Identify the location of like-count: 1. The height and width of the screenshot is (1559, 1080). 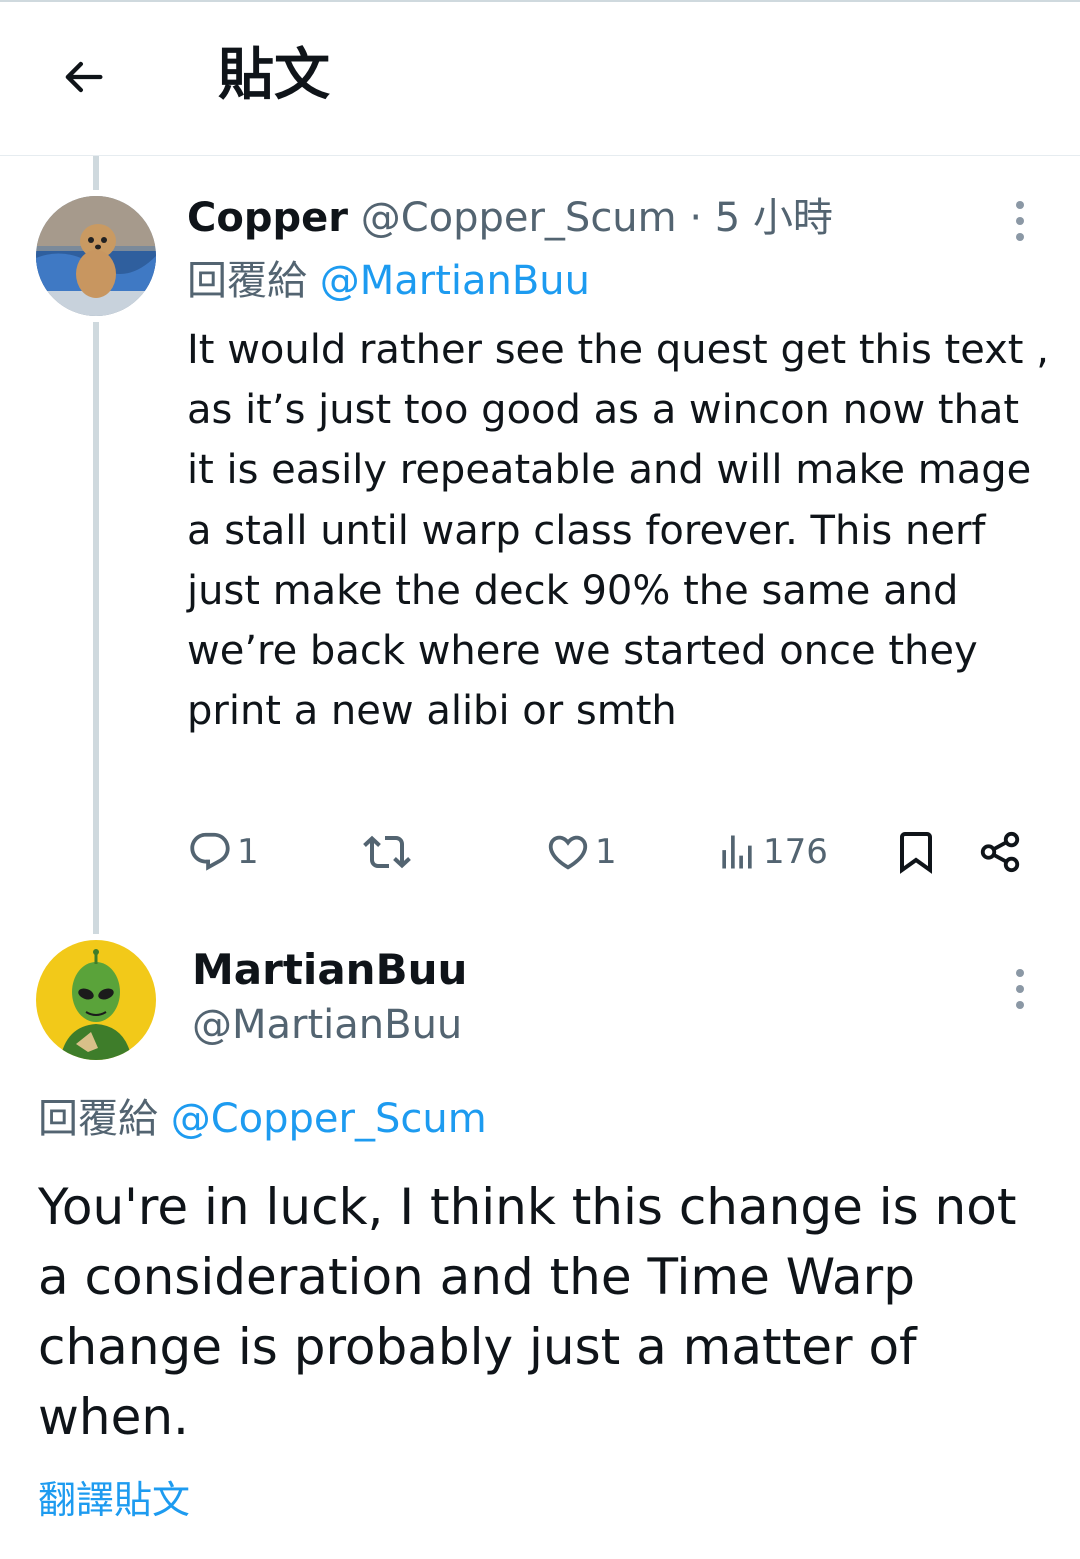
(606, 852).